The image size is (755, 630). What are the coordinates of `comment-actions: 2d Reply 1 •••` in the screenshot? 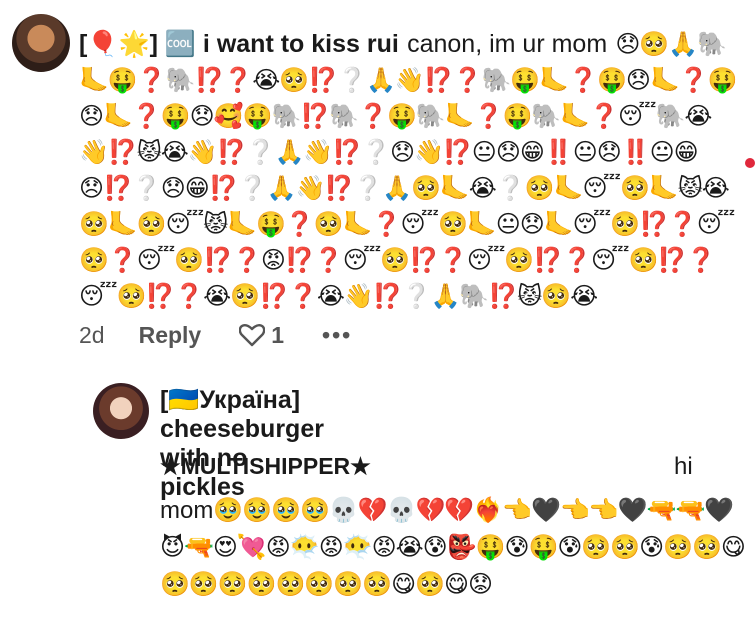 It's located at (215, 335).